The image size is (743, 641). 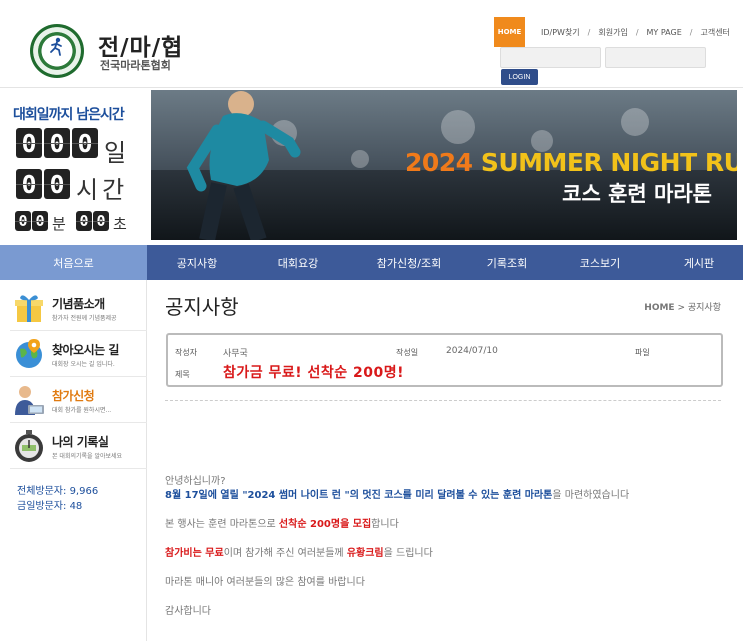 I want to click on date-label: 작성일, so click(x=407, y=352).